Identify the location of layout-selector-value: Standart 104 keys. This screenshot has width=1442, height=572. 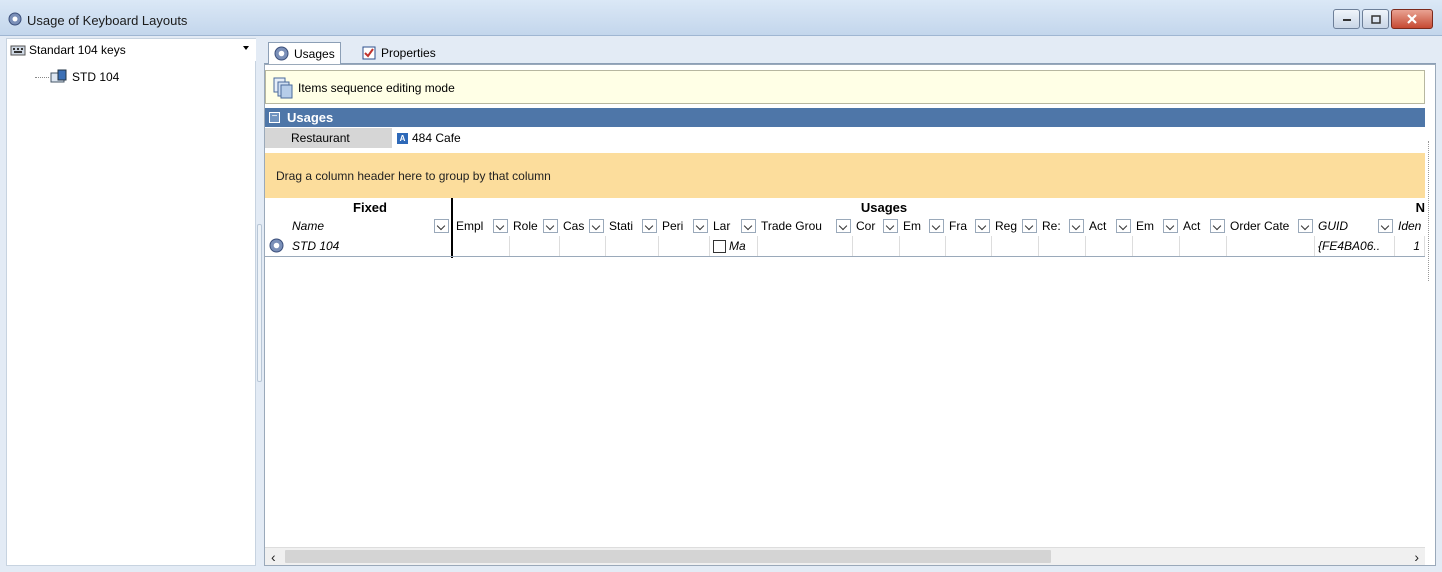
(77, 50).